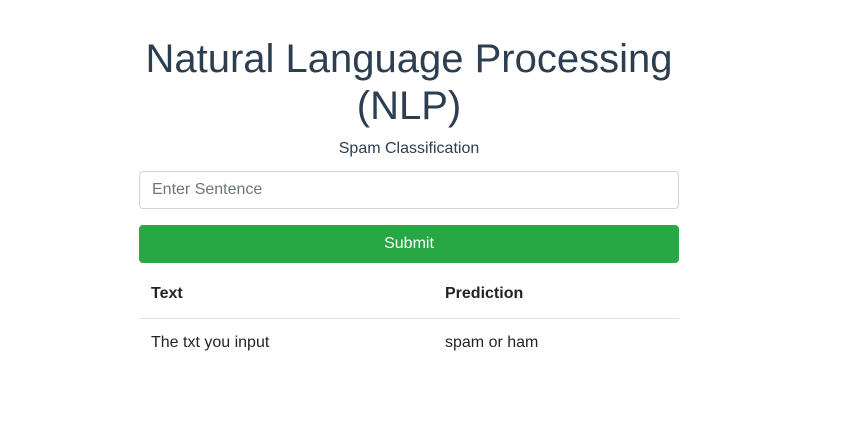 The height and width of the screenshot is (431, 856). I want to click on cell-prediction: spam or ham, so click(492, 342).